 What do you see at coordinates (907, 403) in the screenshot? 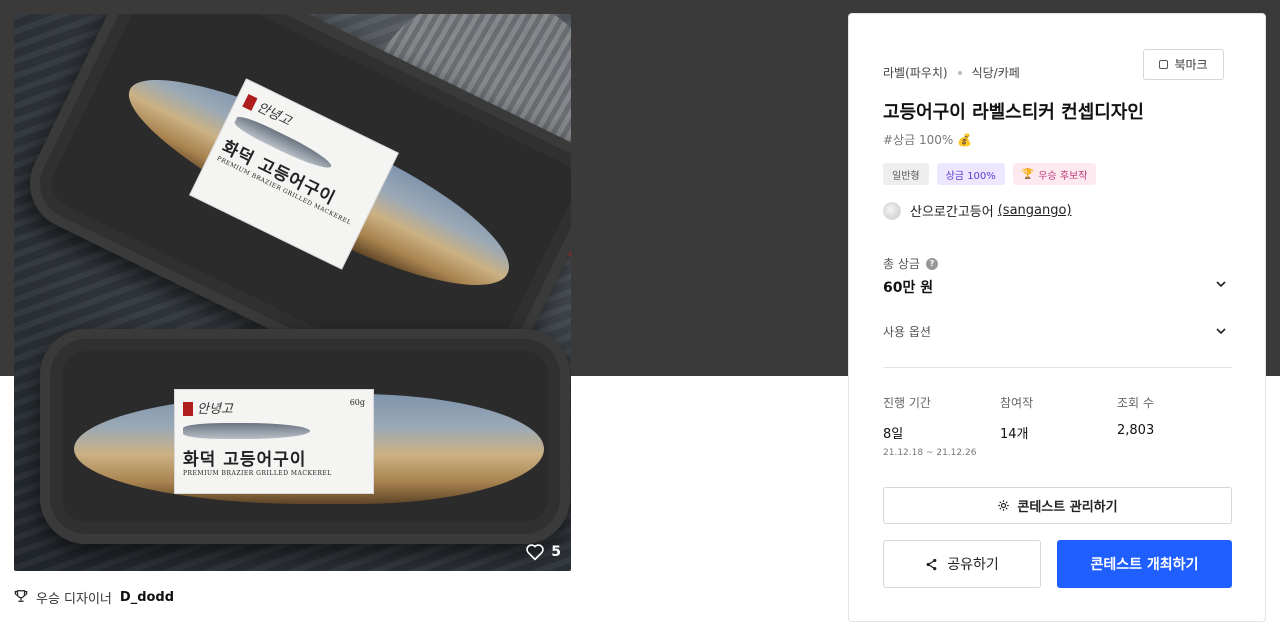
I see `stat-label: 진행 기간` at bounding box center [907, 403].